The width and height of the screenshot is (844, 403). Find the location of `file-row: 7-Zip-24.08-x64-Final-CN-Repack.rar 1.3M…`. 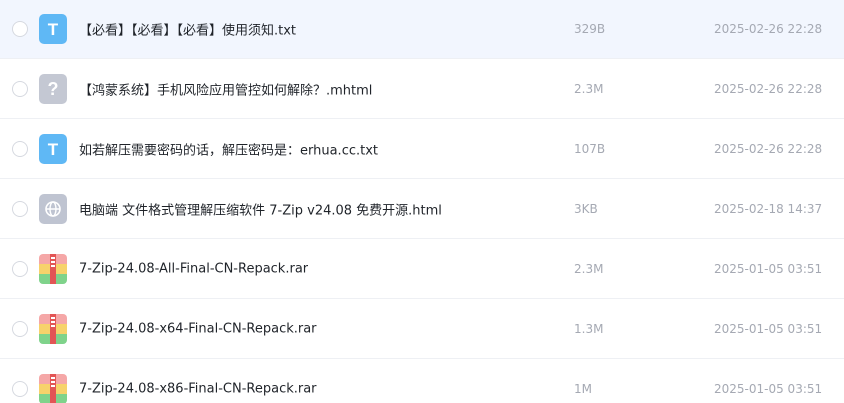

file-row: 7-Zip-24.08-x64-Final-CN-Repack.rar 1.3M… is located at coordinates (422, 329).